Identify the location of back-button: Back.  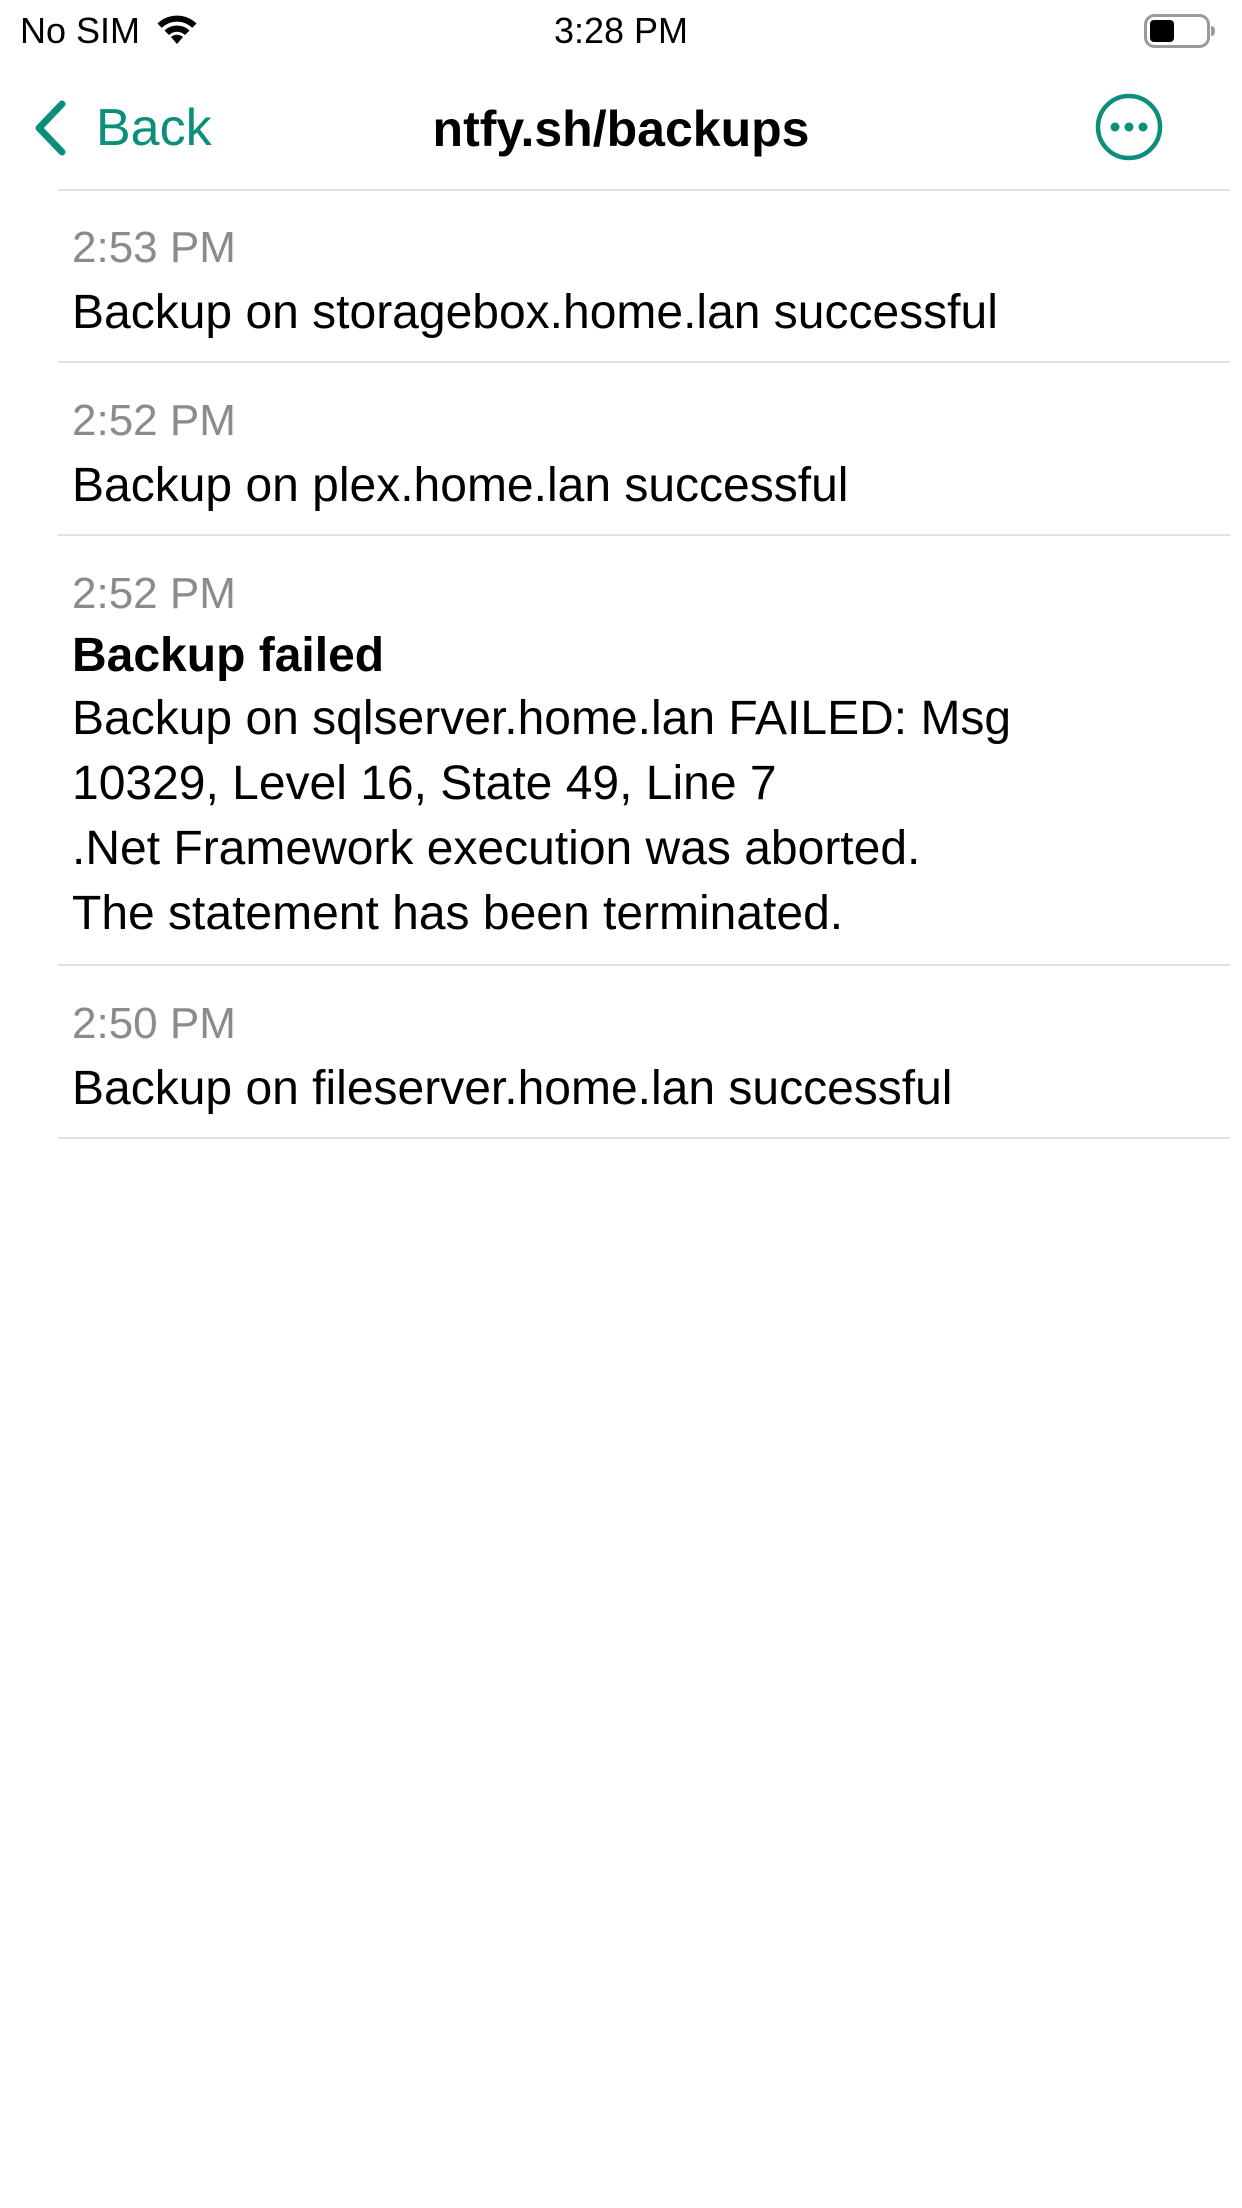
(122, 128).